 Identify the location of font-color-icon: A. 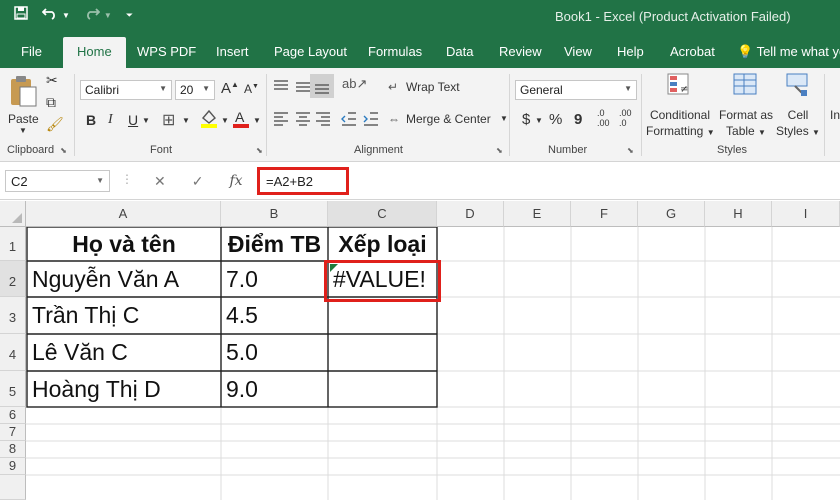
(241, 119).